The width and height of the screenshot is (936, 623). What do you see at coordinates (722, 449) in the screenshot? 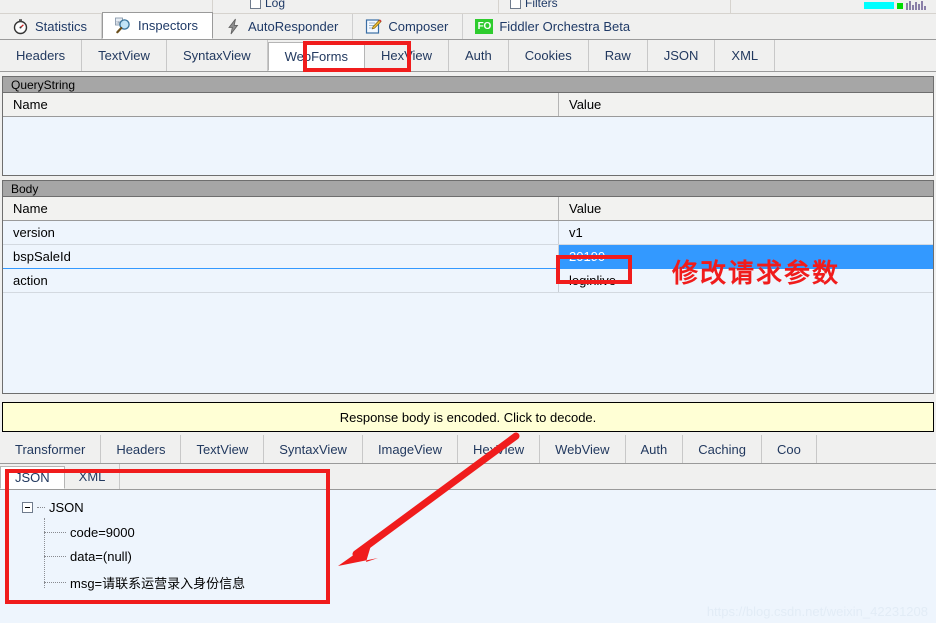
I see `response-tab-caching: Caching` at bounding box center [722, 449].